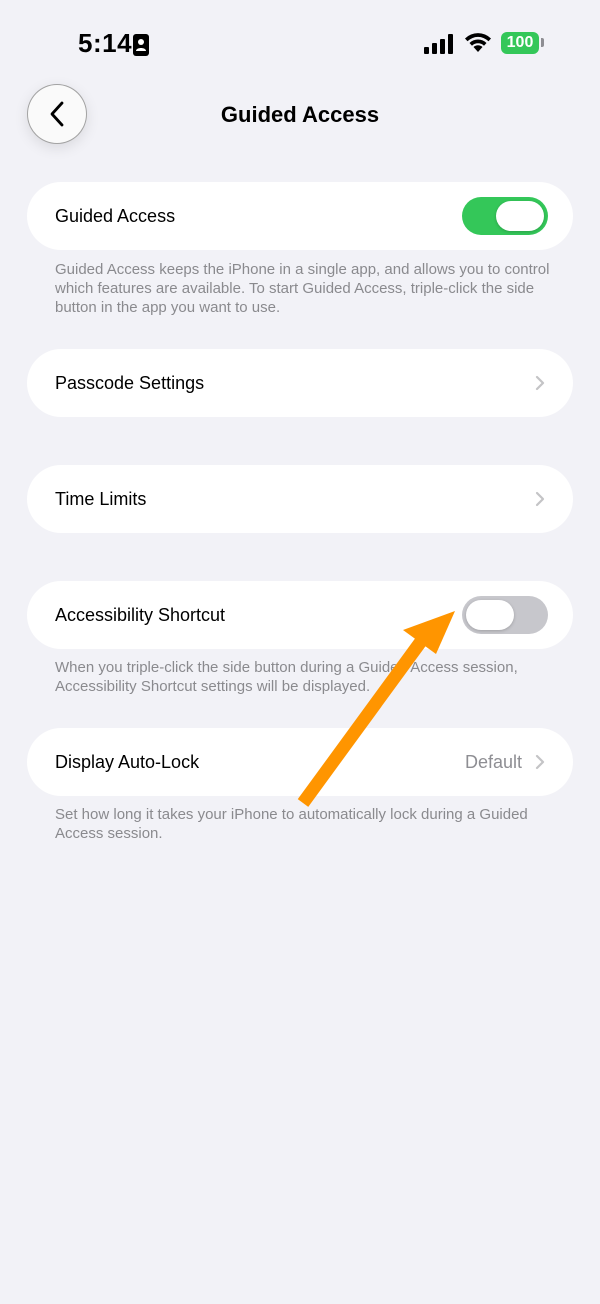  Describe the element at coordinates (127, 762) in the screenshot. I see `display-auto-lock-label: Display Auto-Lock` at that location.